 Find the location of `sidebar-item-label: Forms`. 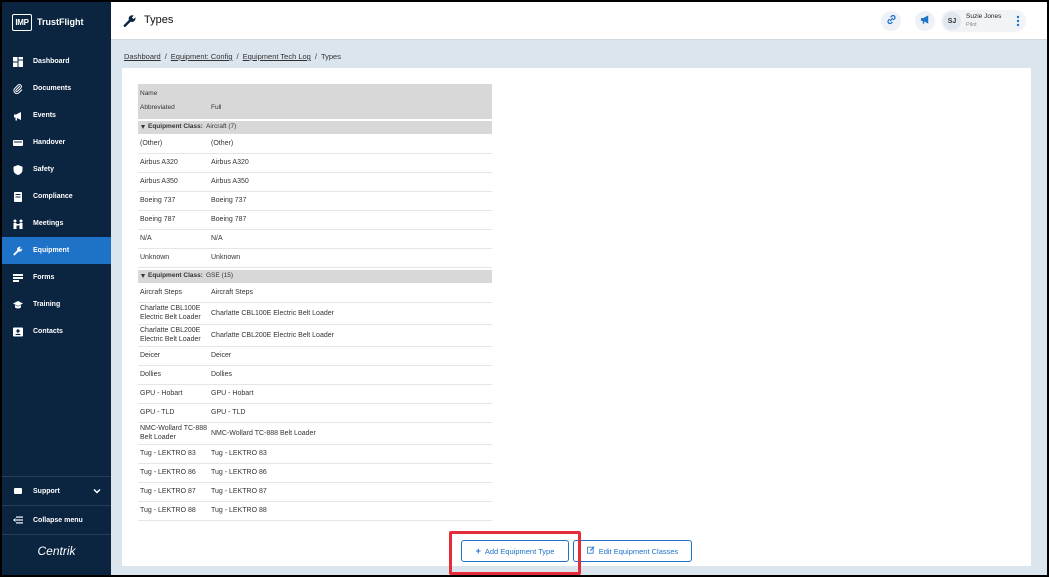

sidebar-item-label: Forms is located at coordinates (44, 277).